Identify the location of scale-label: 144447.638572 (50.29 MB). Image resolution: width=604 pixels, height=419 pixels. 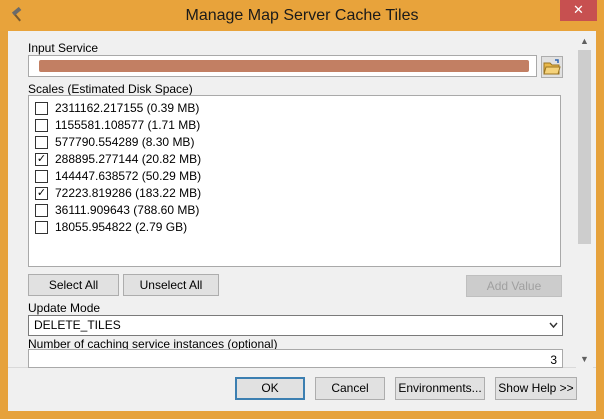
(128, 176).